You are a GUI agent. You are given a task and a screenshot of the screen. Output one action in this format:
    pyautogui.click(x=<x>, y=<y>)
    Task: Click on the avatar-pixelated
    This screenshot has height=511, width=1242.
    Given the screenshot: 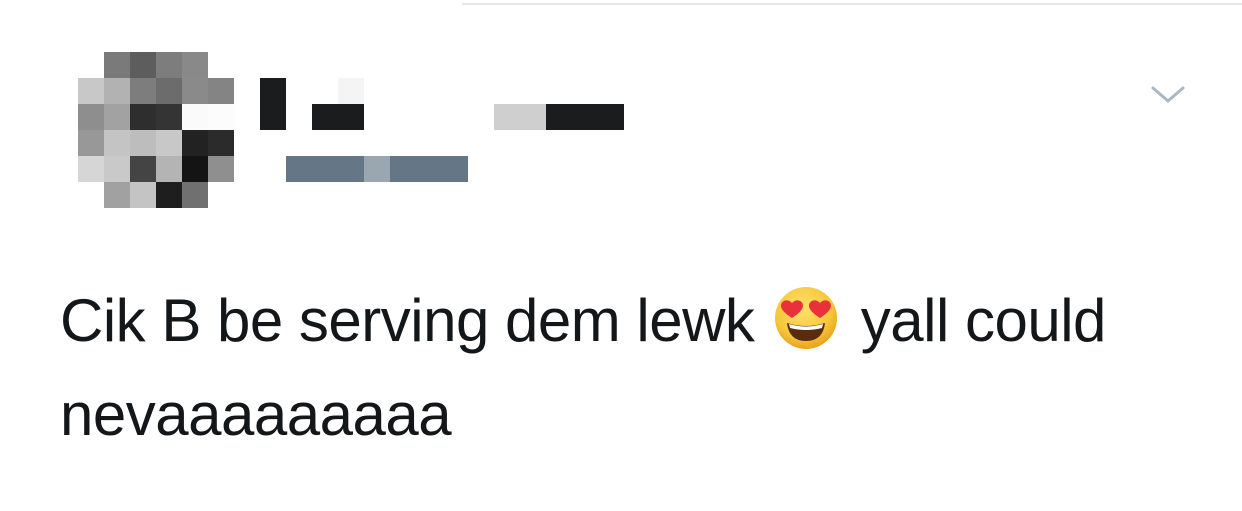 What is the action you would take?
    pyautogui.click(x=156, y=130)
    